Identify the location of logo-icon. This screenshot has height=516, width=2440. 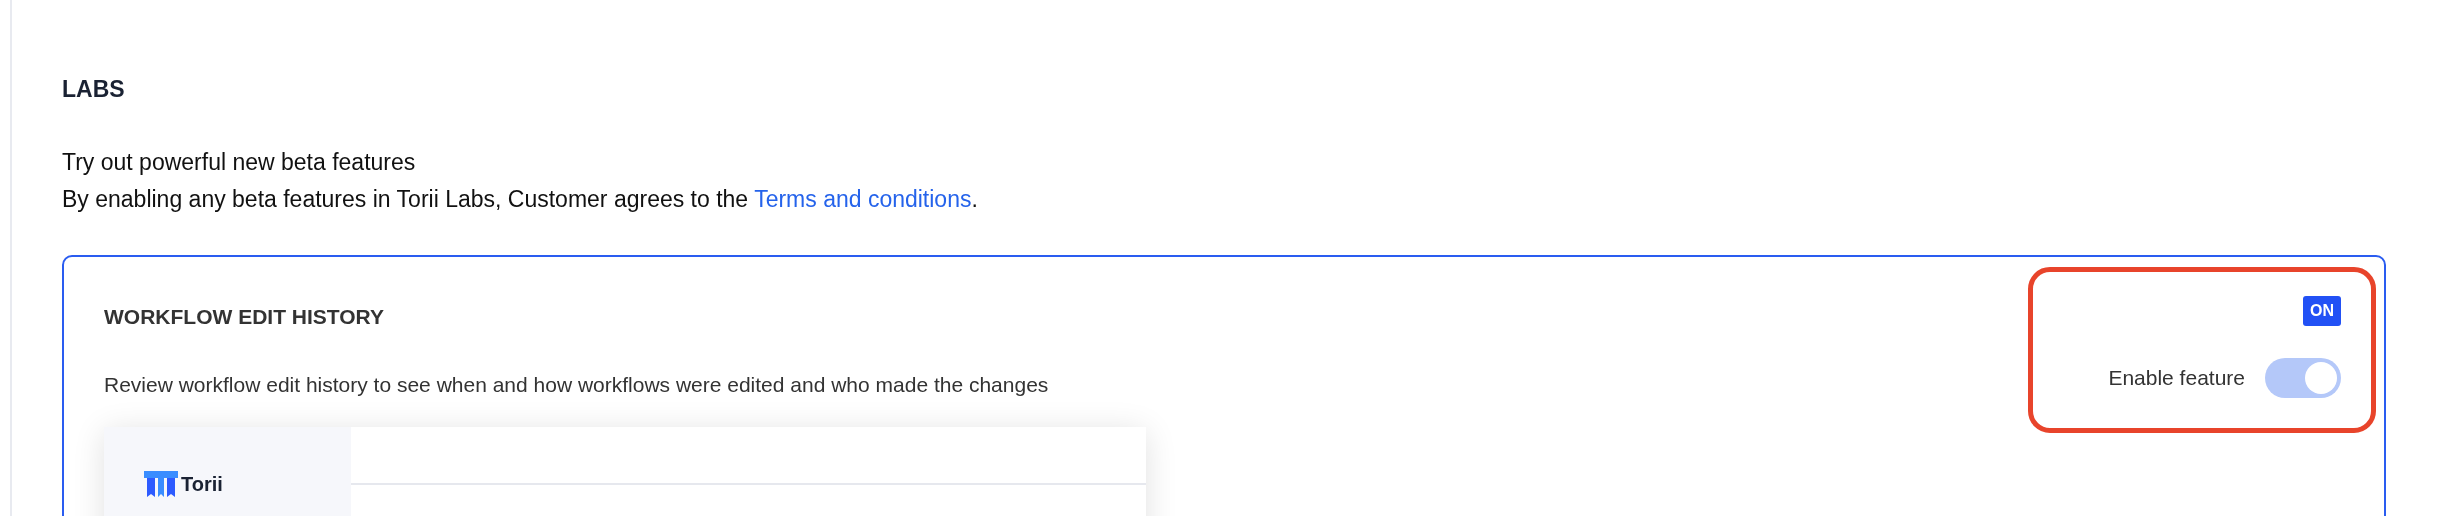
(161, 484).